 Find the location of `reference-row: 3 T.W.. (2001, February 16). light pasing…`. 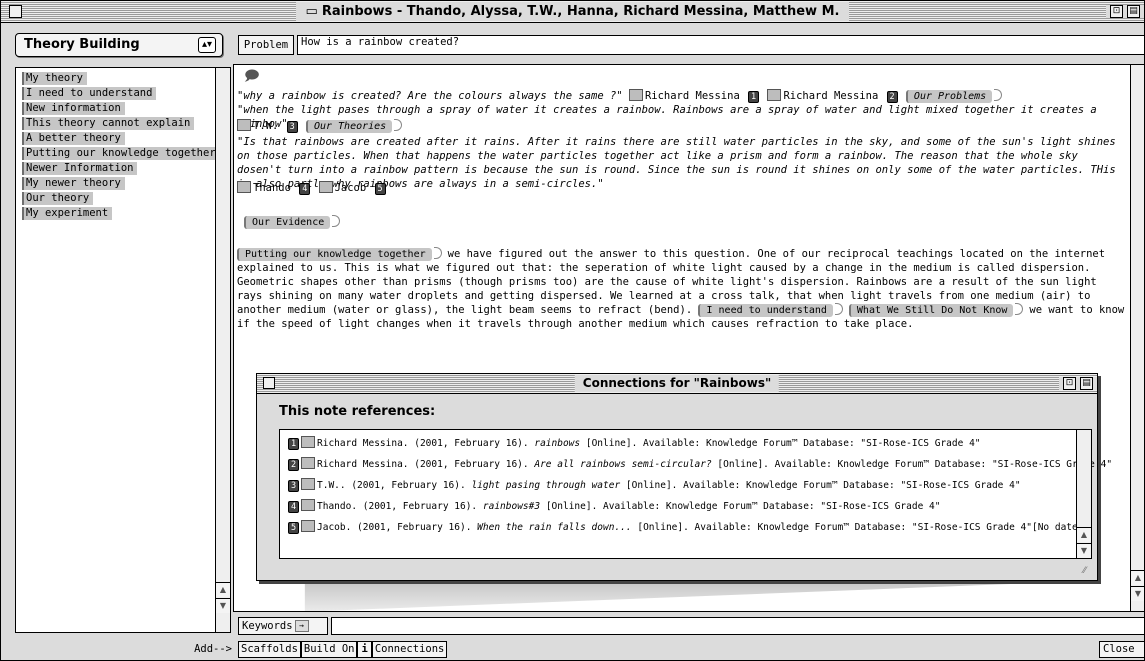

reference-row: 3 T.W.. (2001, February 16). light pasing… is located at coordinates (653, 486).